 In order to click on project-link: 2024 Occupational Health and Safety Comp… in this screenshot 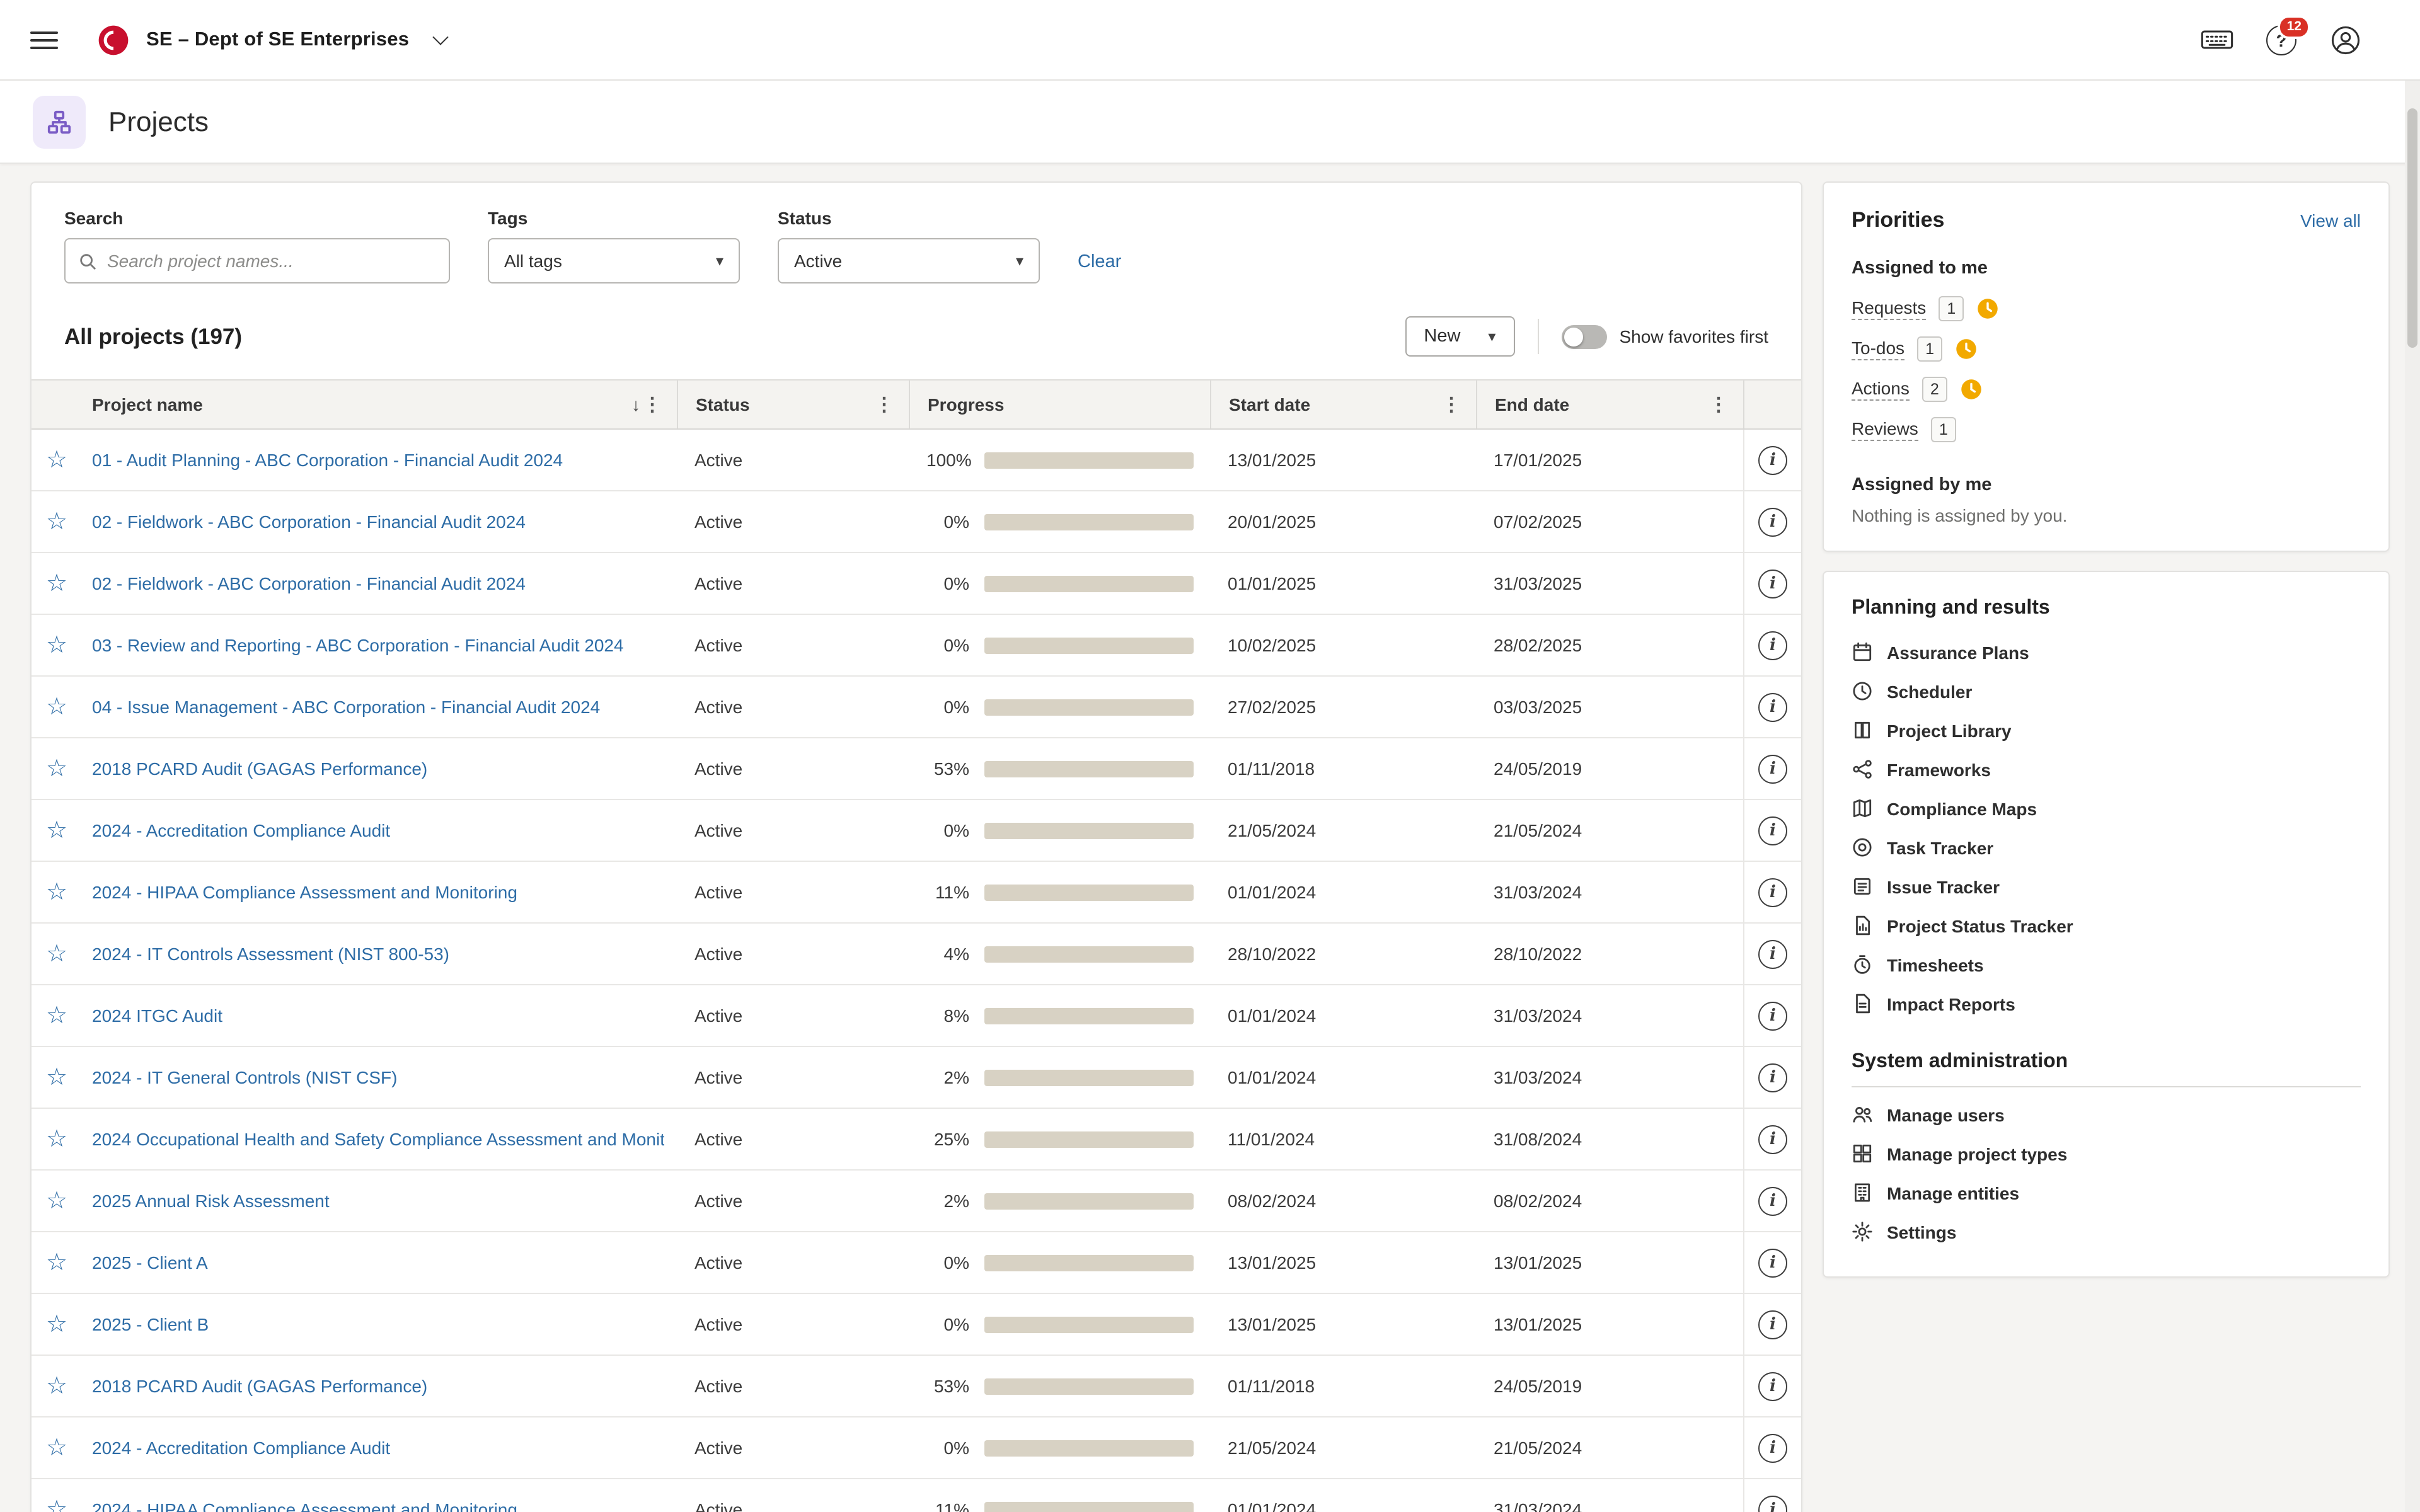, I will do `click(378, 1140)`.